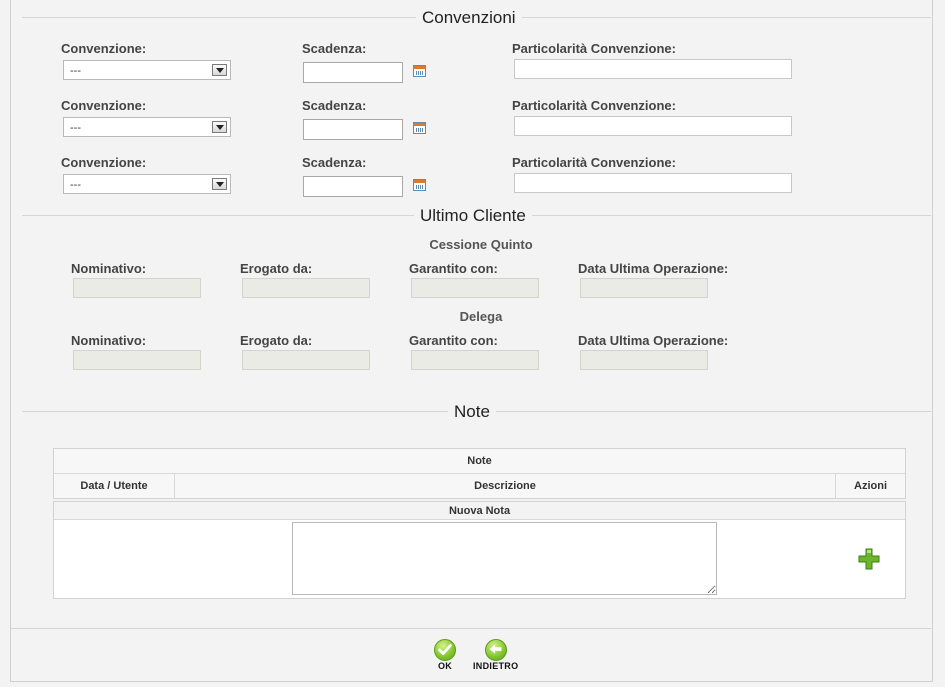 This screenshot has width=945, height=687. I want to click on nuova-nota-textarea, so click(504, 558).